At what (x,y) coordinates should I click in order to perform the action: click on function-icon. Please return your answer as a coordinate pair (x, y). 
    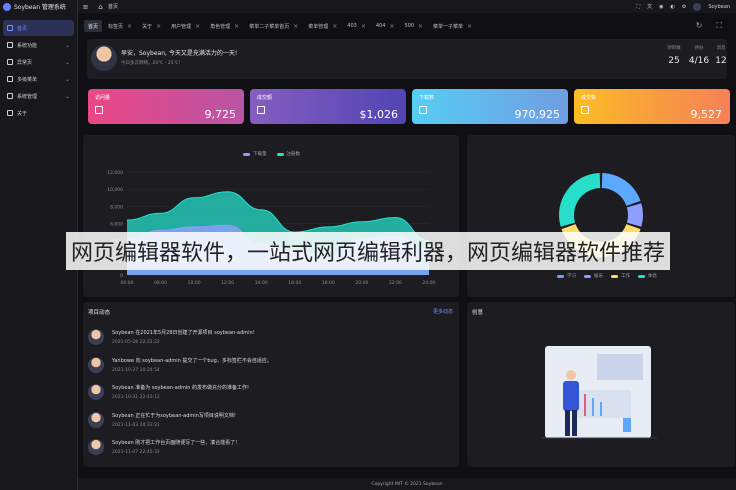
    Looking at the image, I should click on (10, 45).